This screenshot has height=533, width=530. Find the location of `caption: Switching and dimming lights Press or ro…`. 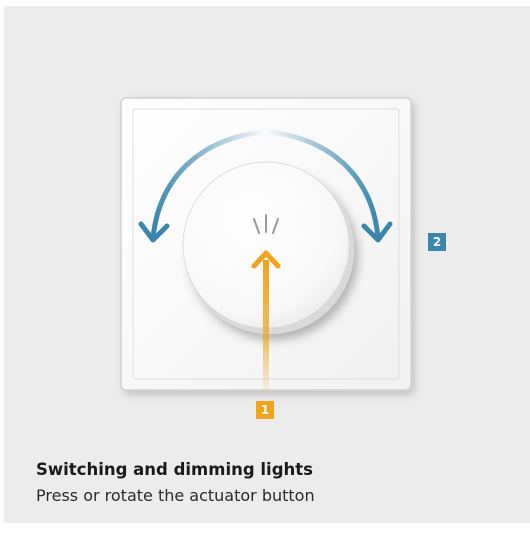

caption: Switching and dimming lights Press or ro… is located at coordinates (175, 482).